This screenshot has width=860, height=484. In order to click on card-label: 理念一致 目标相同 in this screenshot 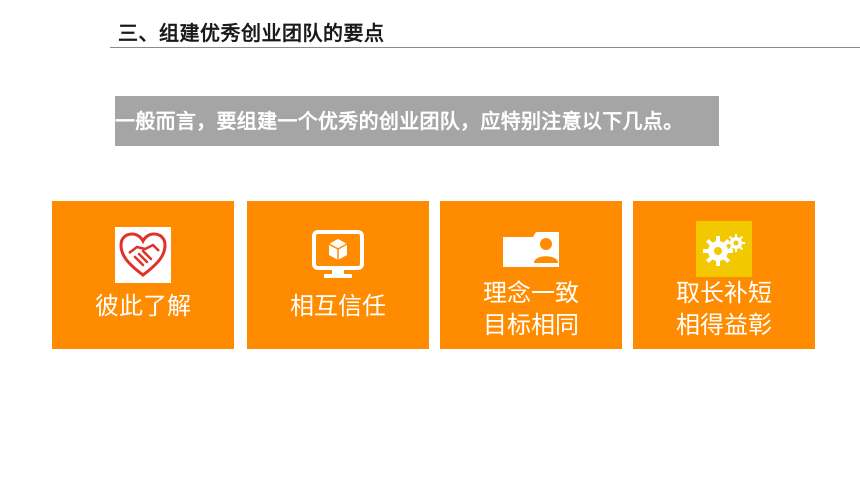, I will do `click(531, 309)`.